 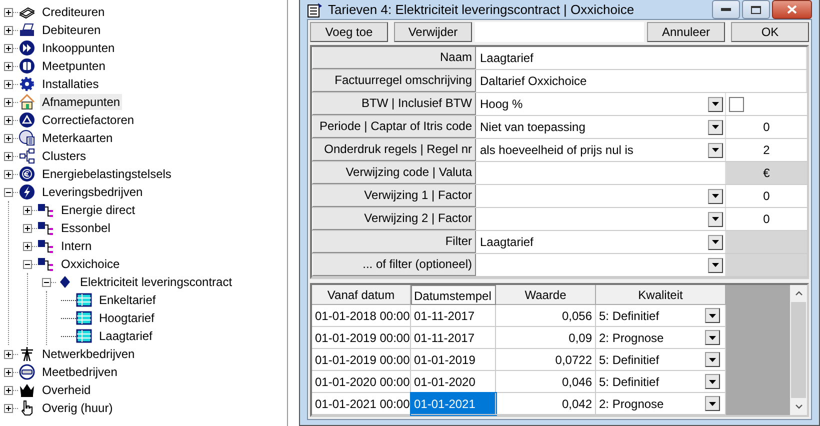 What do you see at coordinates (127, 300) in the screenshot?
I see `tree-item: Enkeltarief` at bounding box center [127, 300].